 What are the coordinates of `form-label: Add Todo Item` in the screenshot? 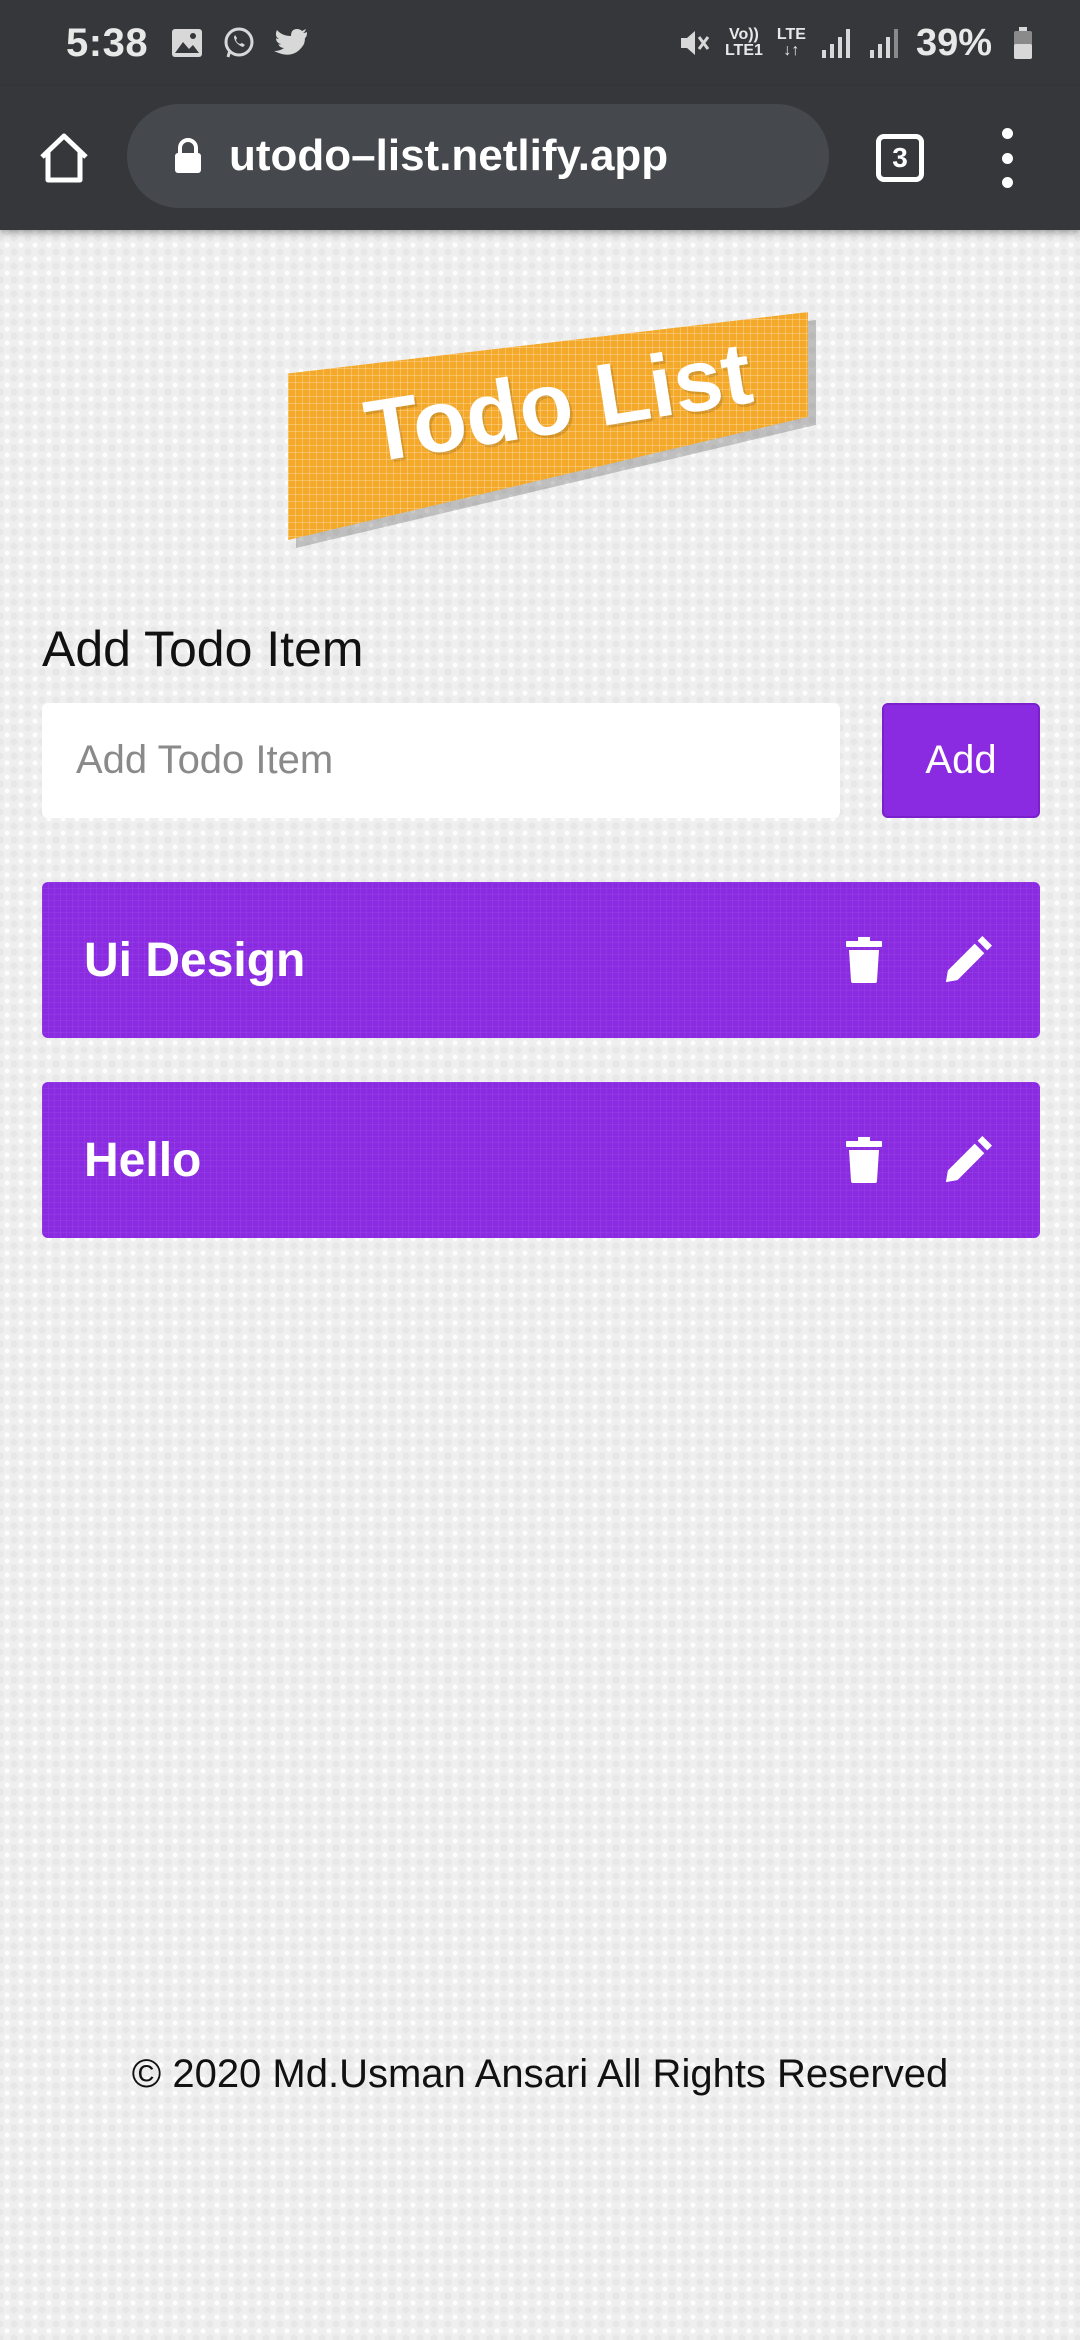 It's located at (203, 649).